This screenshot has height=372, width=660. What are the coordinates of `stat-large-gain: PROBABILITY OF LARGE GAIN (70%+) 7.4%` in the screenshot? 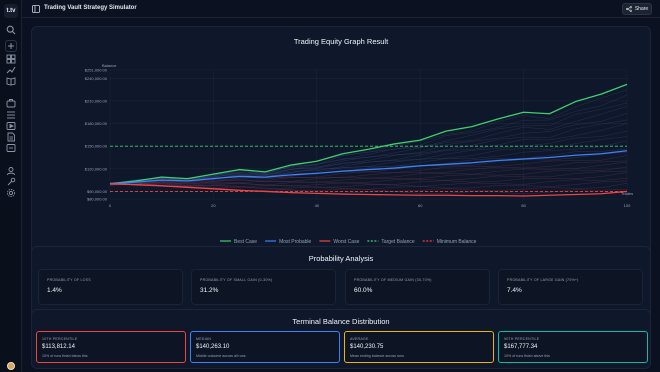 It's located at (570, 287).